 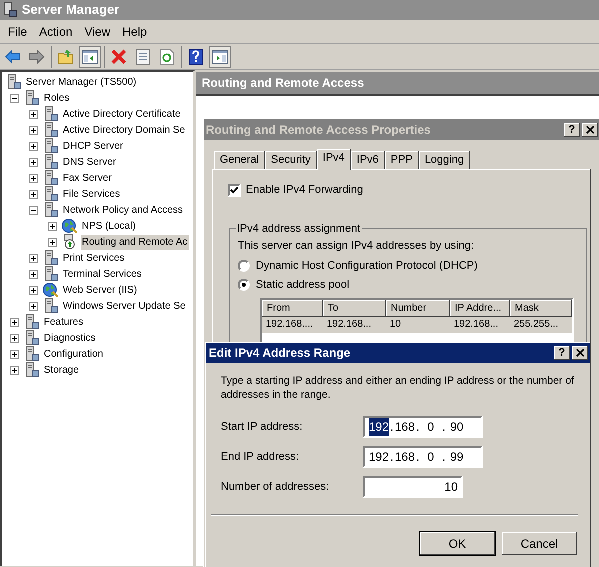 I want to click on menu-item: Help, so click(x=135, y=31).